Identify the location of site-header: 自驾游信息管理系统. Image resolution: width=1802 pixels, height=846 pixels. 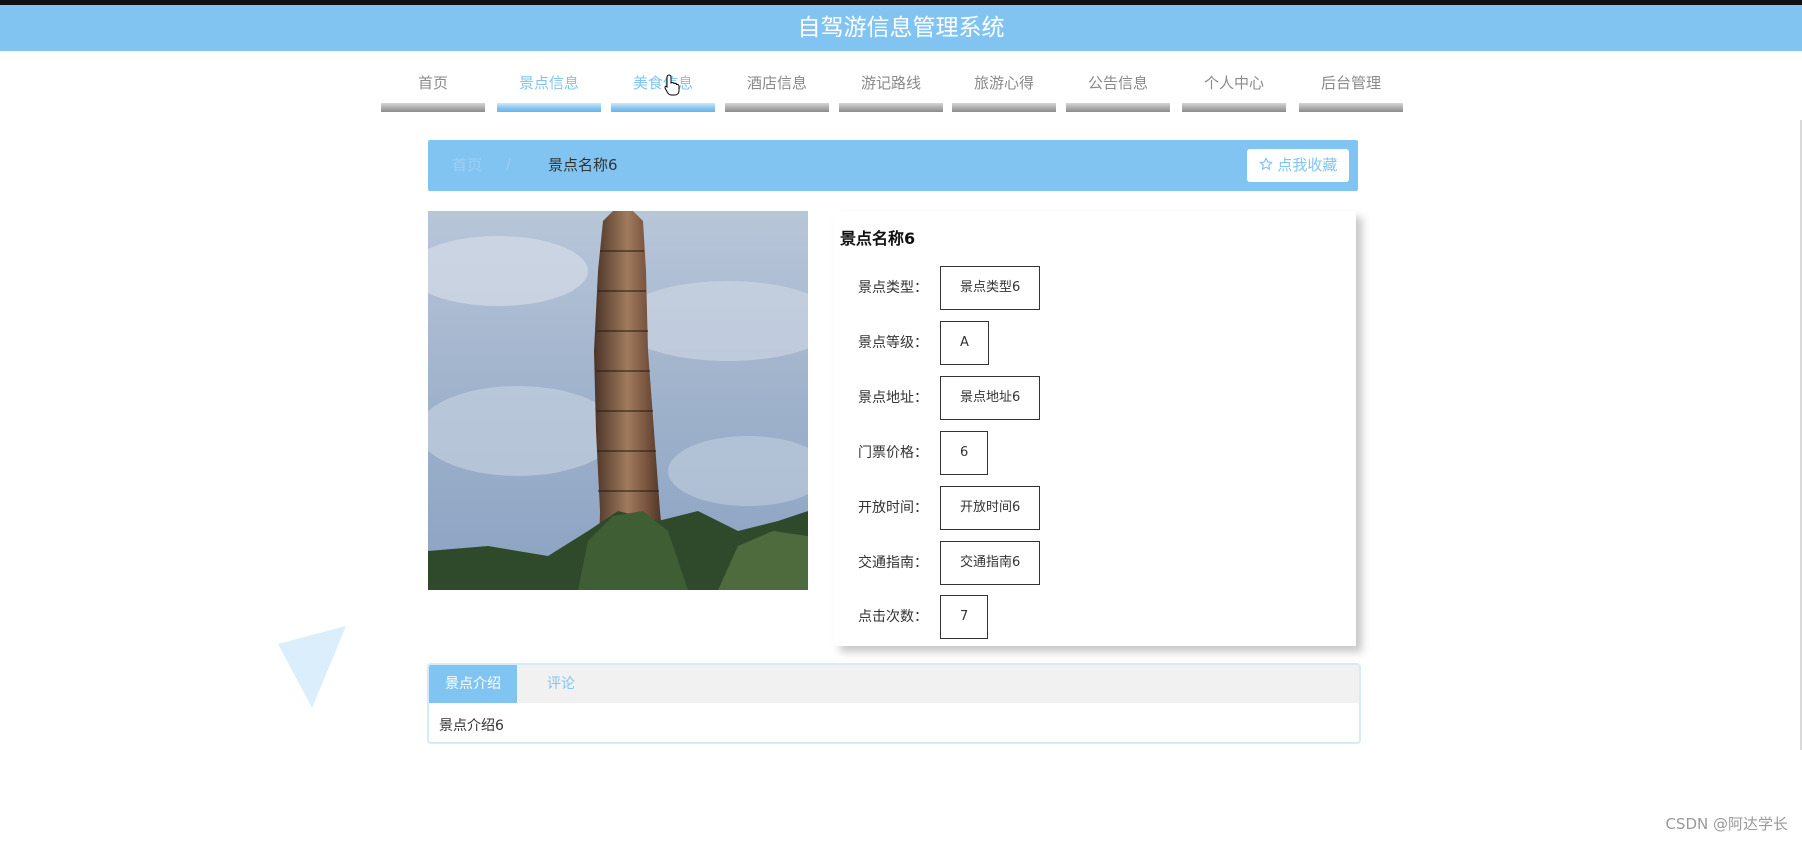
(901, 28).